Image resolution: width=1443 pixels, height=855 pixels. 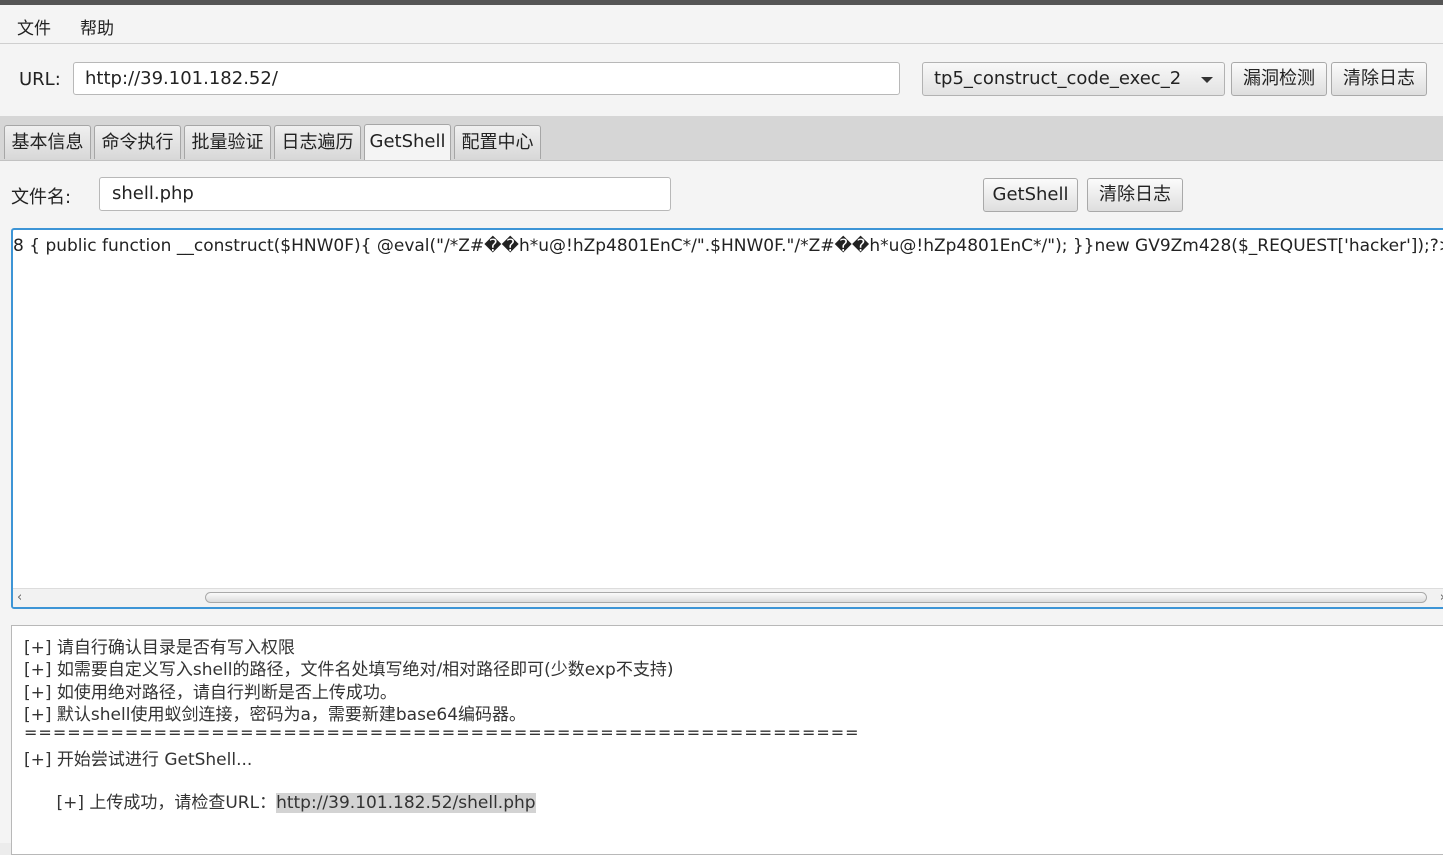 What do you see at coordinates (34, 26) in the screenshot?
I see `menu-file: 文件` at bounding box center [34, 26].